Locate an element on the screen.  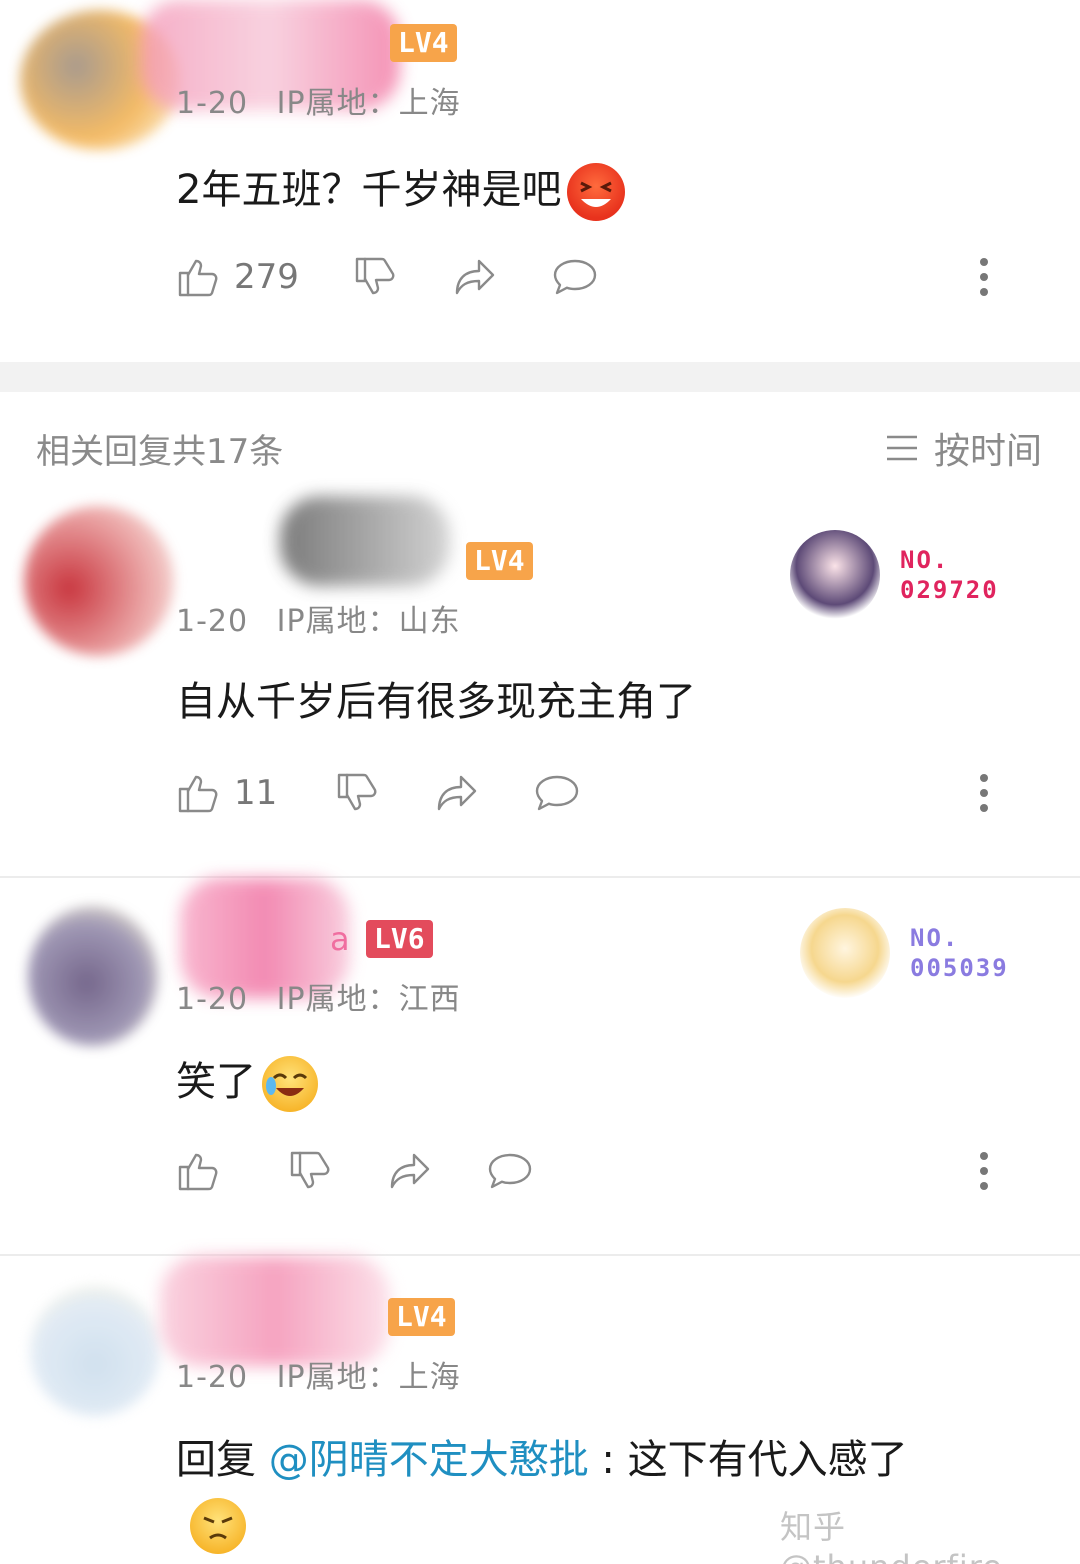
comment-meta: 1-20 IP属地：山东 is located at coordinates (318, 618).